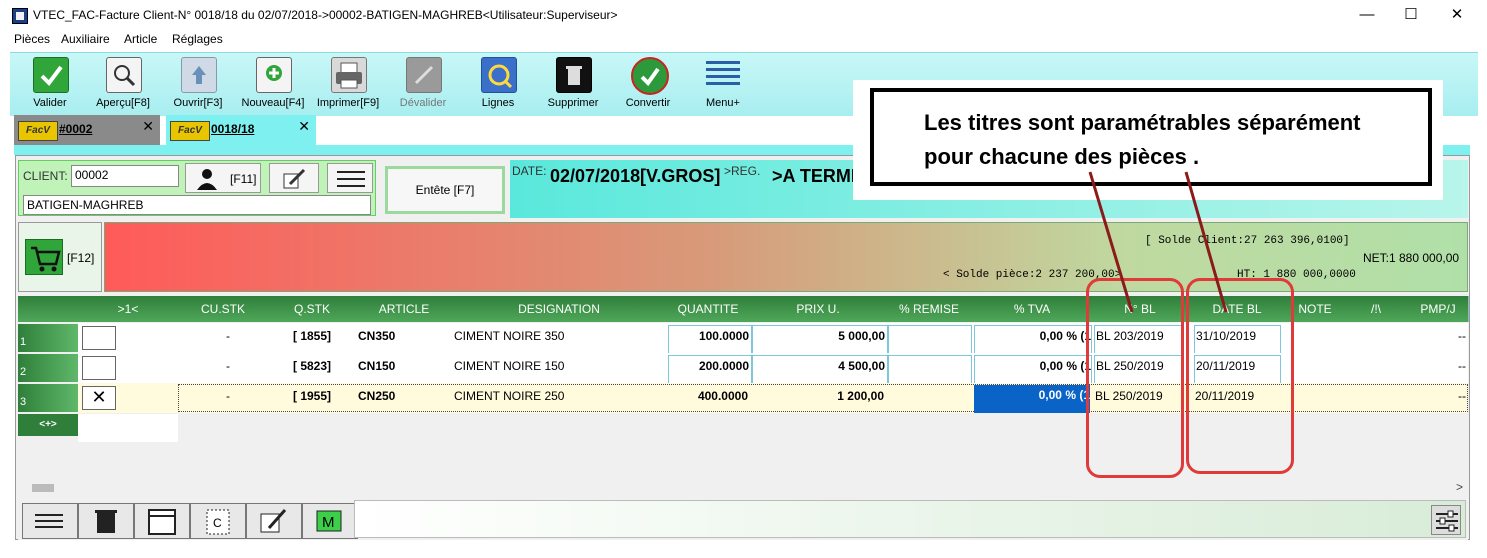 The width and height of the screenshot is (1487, 558). Describe the element at coordinates (1206, 242) in the screenshot. I see `arrow-to-date-bl` at that location.